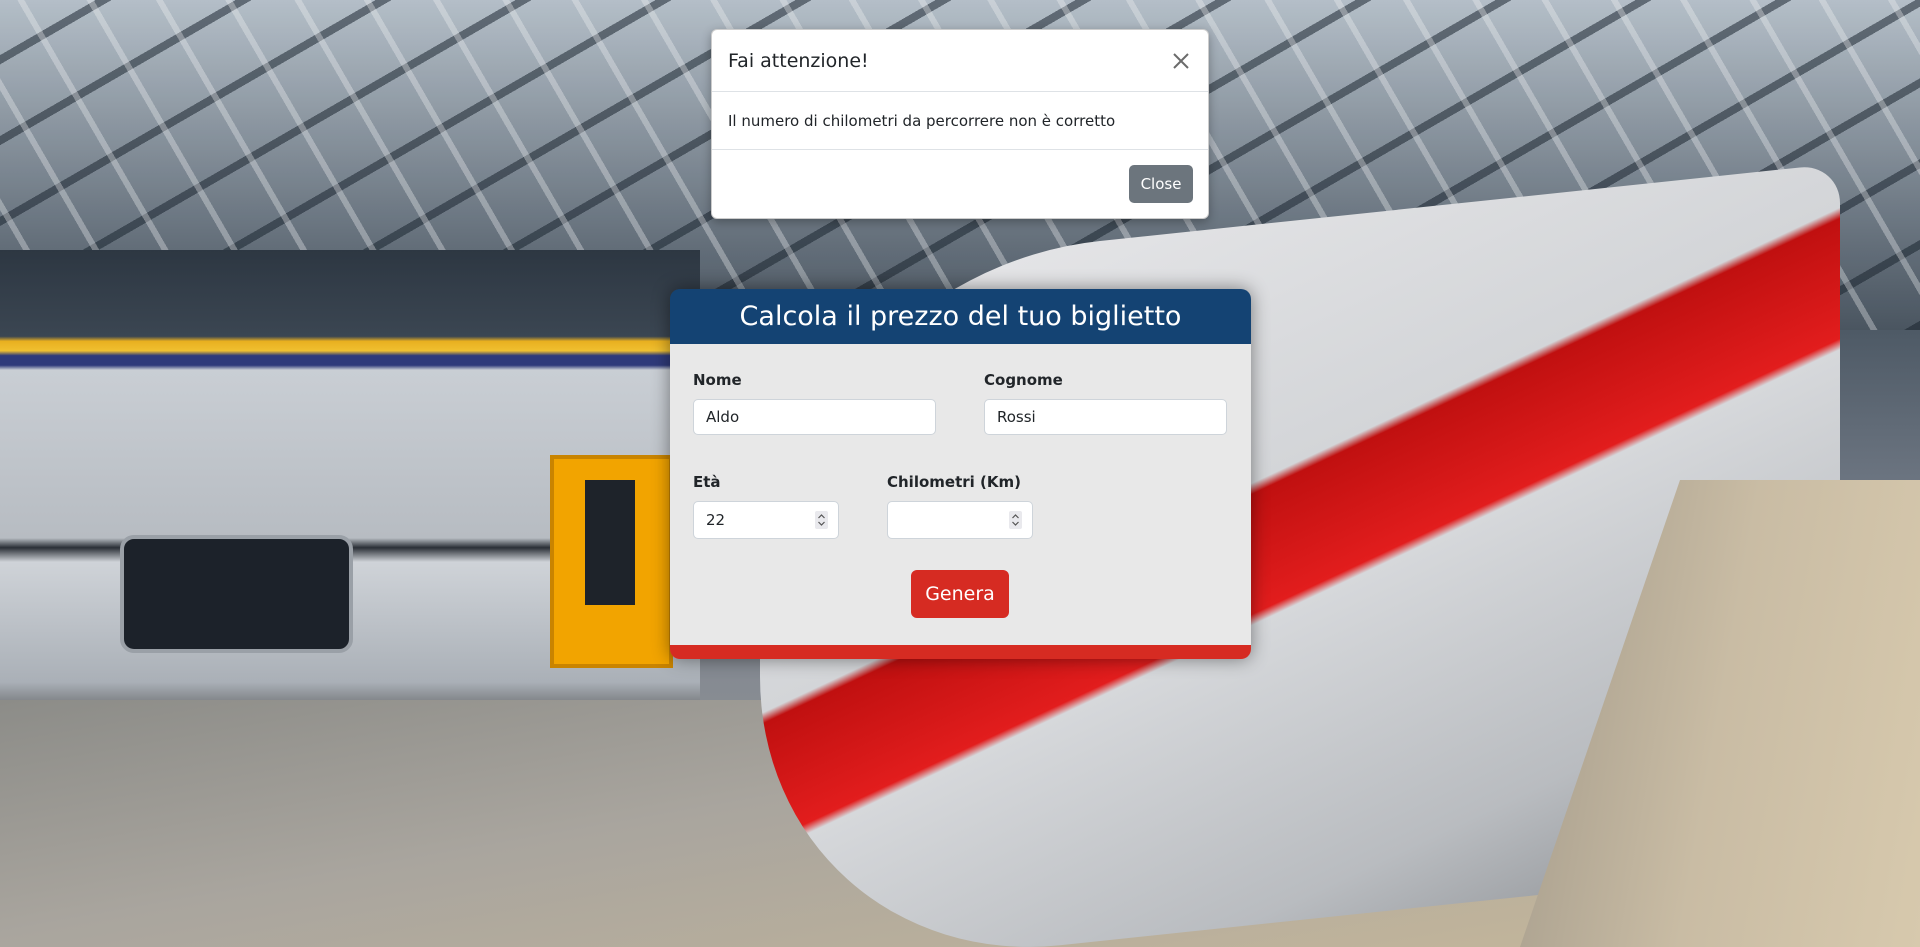 Image resolution: width=1920 pixels, height=947 pixels. I want to click on nome-input: Aldo, so click(814, 417).